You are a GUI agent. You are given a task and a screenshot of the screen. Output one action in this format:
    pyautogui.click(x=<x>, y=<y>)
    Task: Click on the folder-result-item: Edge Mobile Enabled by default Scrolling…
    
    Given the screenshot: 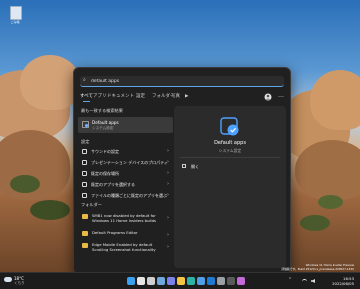 What is the action you would take?
    pyautogui.click(x=125, y=247)
    